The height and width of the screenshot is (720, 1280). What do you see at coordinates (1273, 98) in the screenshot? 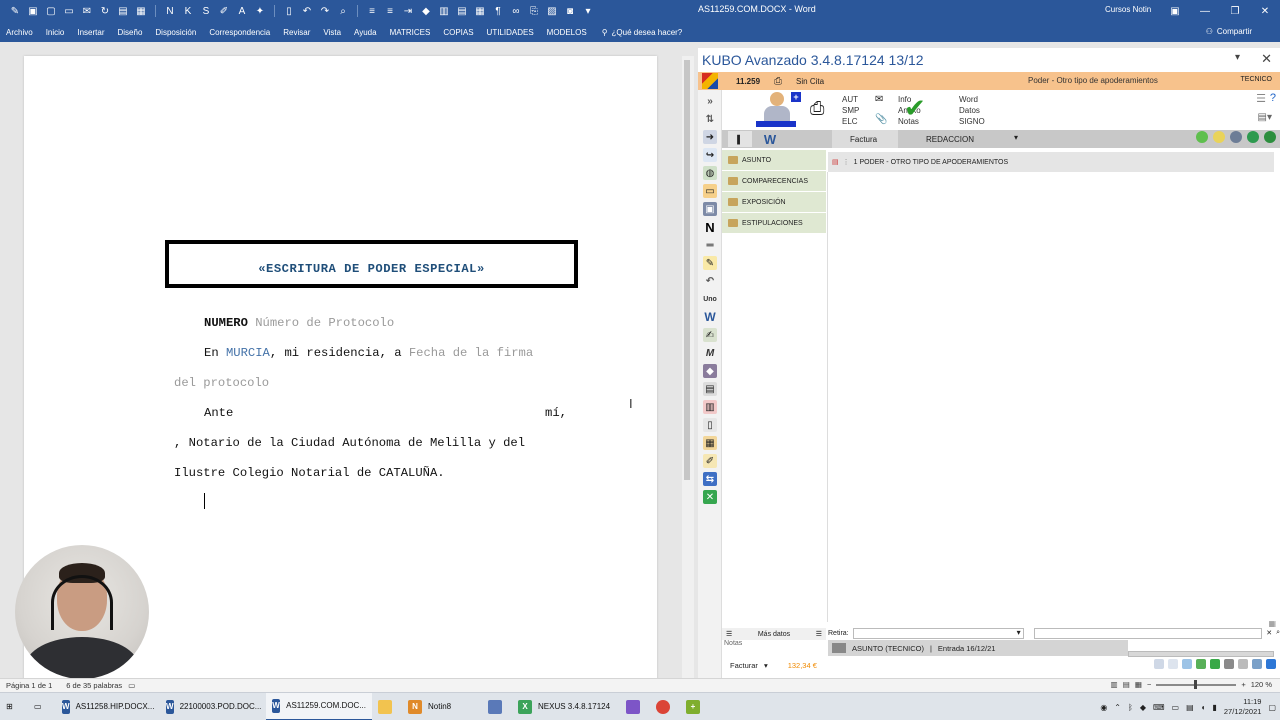
I see `help-icon: ?` at bounding box center [1273, 98].